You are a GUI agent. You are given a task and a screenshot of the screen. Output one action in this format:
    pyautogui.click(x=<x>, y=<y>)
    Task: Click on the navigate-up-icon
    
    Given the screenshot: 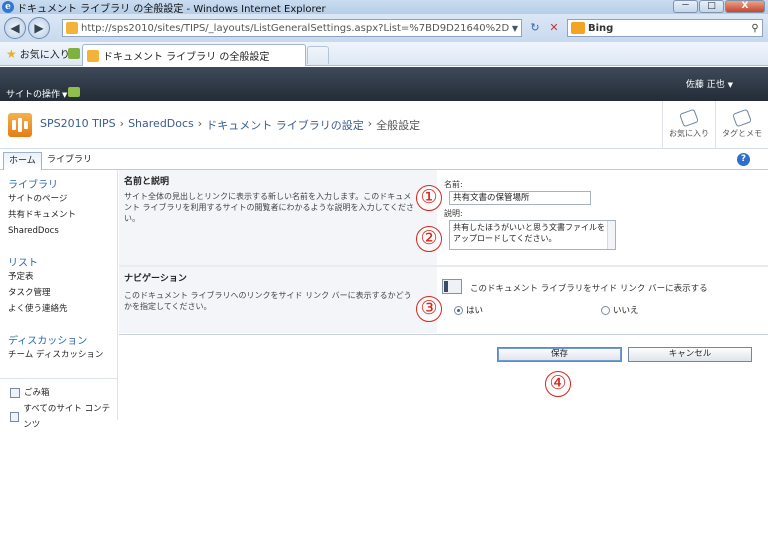 What is the action you would take?
    pyautogui.click(x=74, y=92)
    